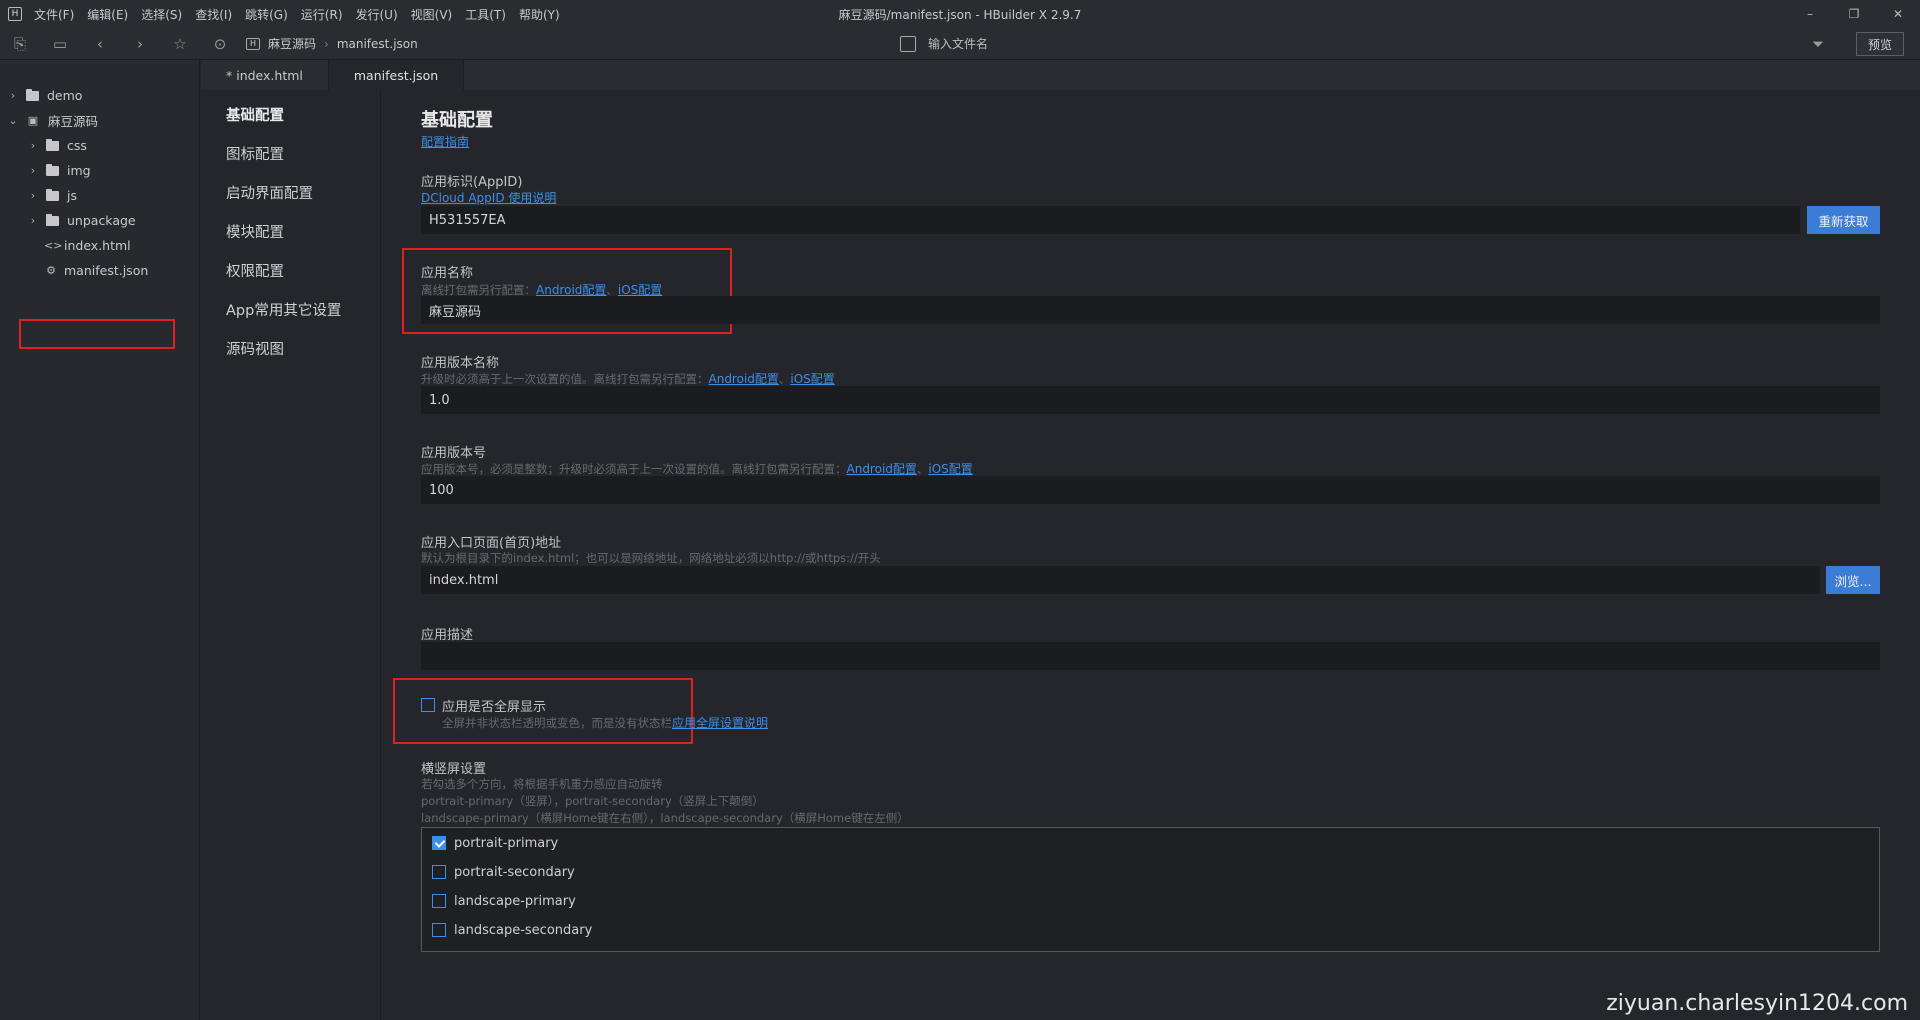 This screenshot has width=1920, height=1020. What do you see at coordinates (322, 14) in the screenshot?
I see `menu-run: 运行(R)` at bounding box center [322, 14].